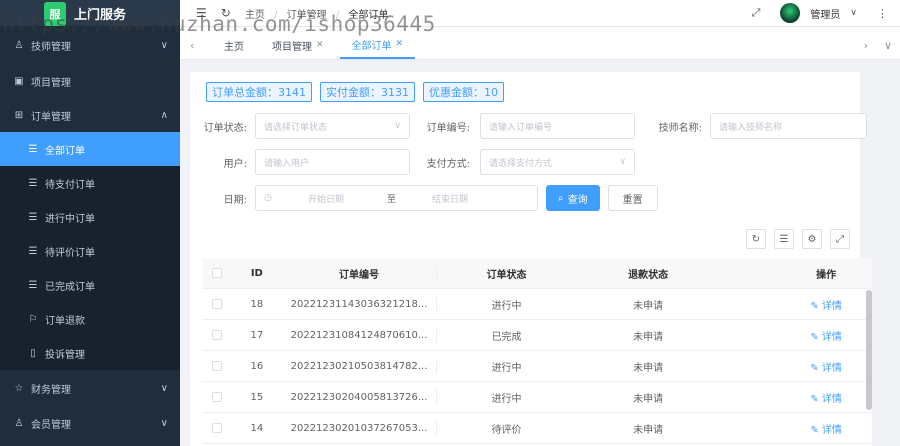  Describe the element at coordinates (51, 390) in the screenshot. I see `sidebar-item-label: 财务管理` at that location.